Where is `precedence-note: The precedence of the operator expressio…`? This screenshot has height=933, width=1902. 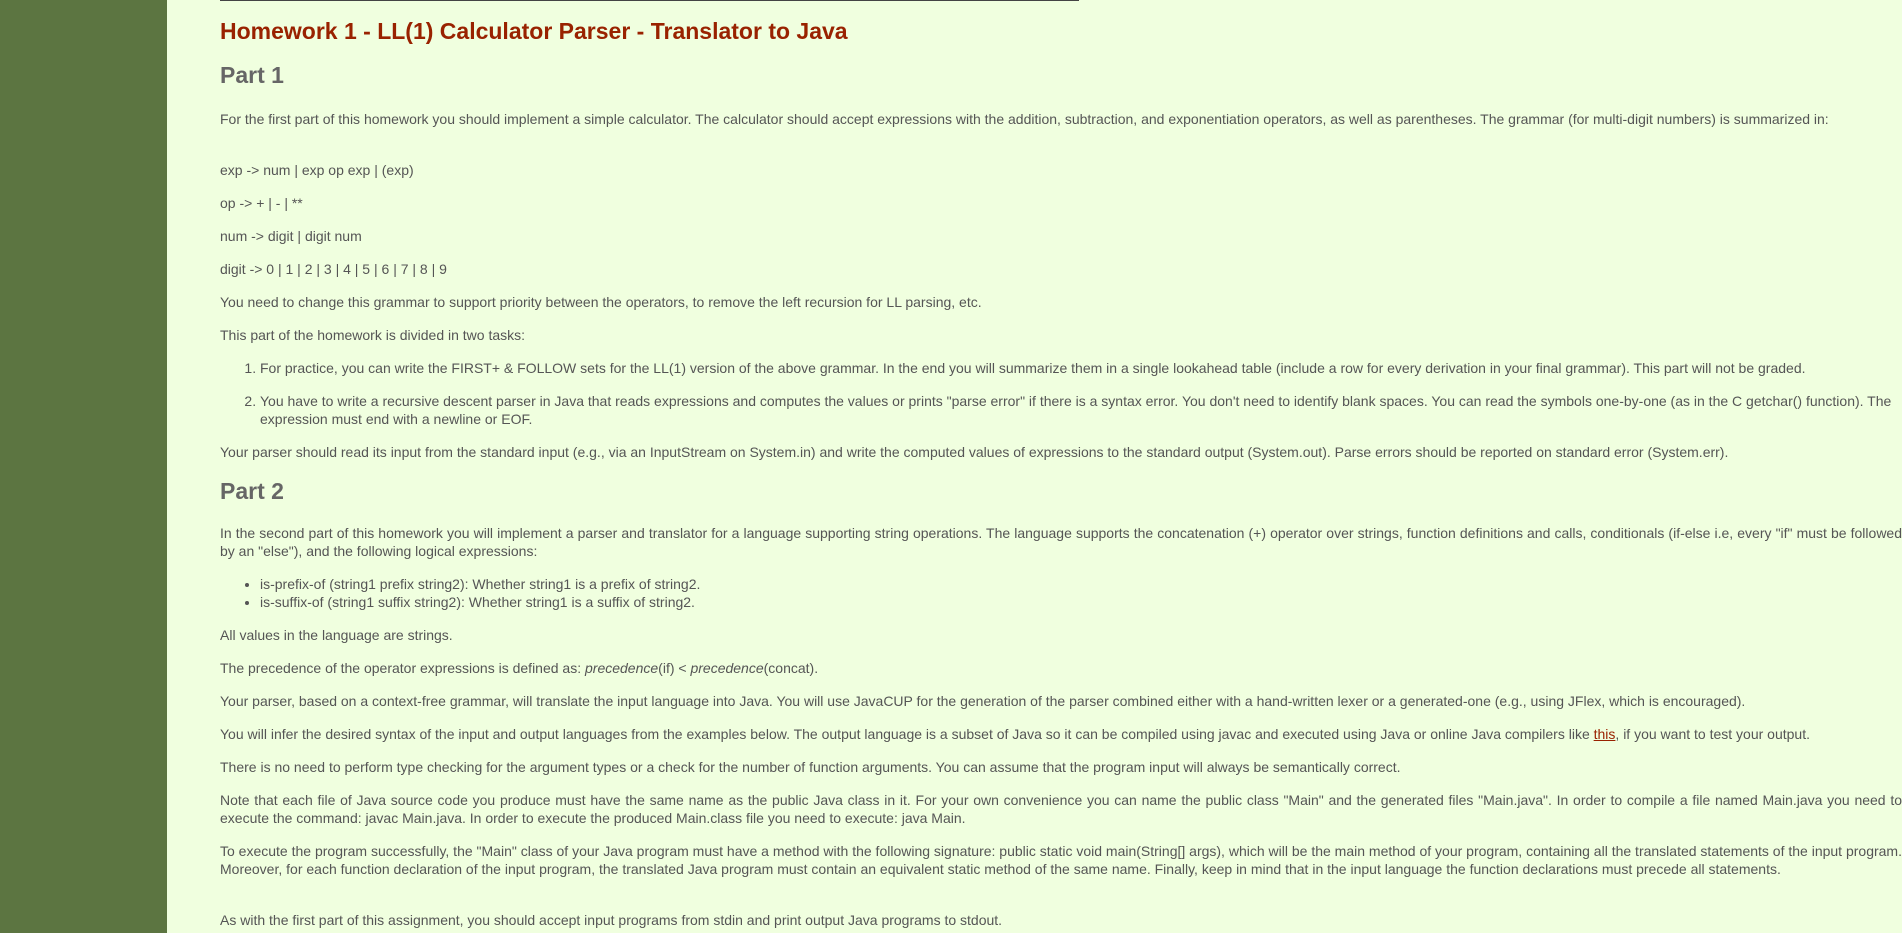
precedence-note: The precedence of the operator expressio… is located at coordinates (1061, 668).